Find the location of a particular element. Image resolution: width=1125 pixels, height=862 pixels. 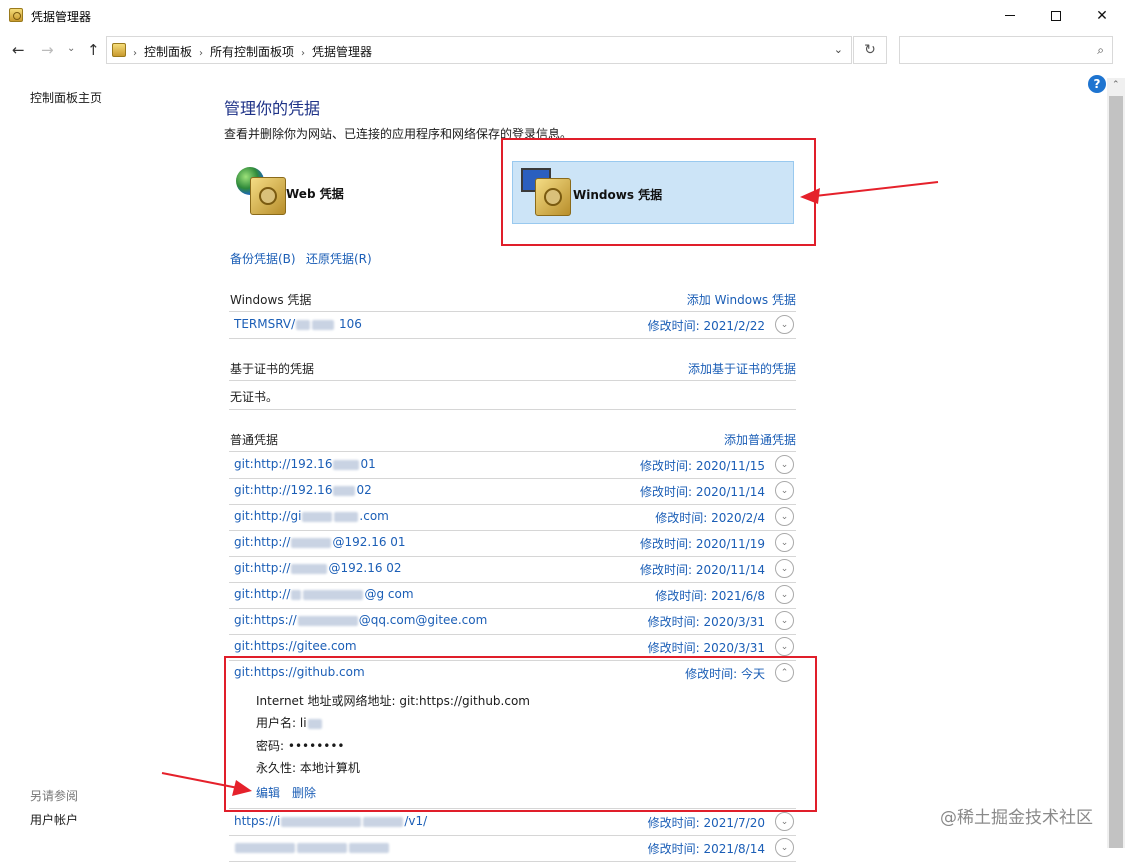

arrow-to-edit-link is located at coordinates (206, 784).